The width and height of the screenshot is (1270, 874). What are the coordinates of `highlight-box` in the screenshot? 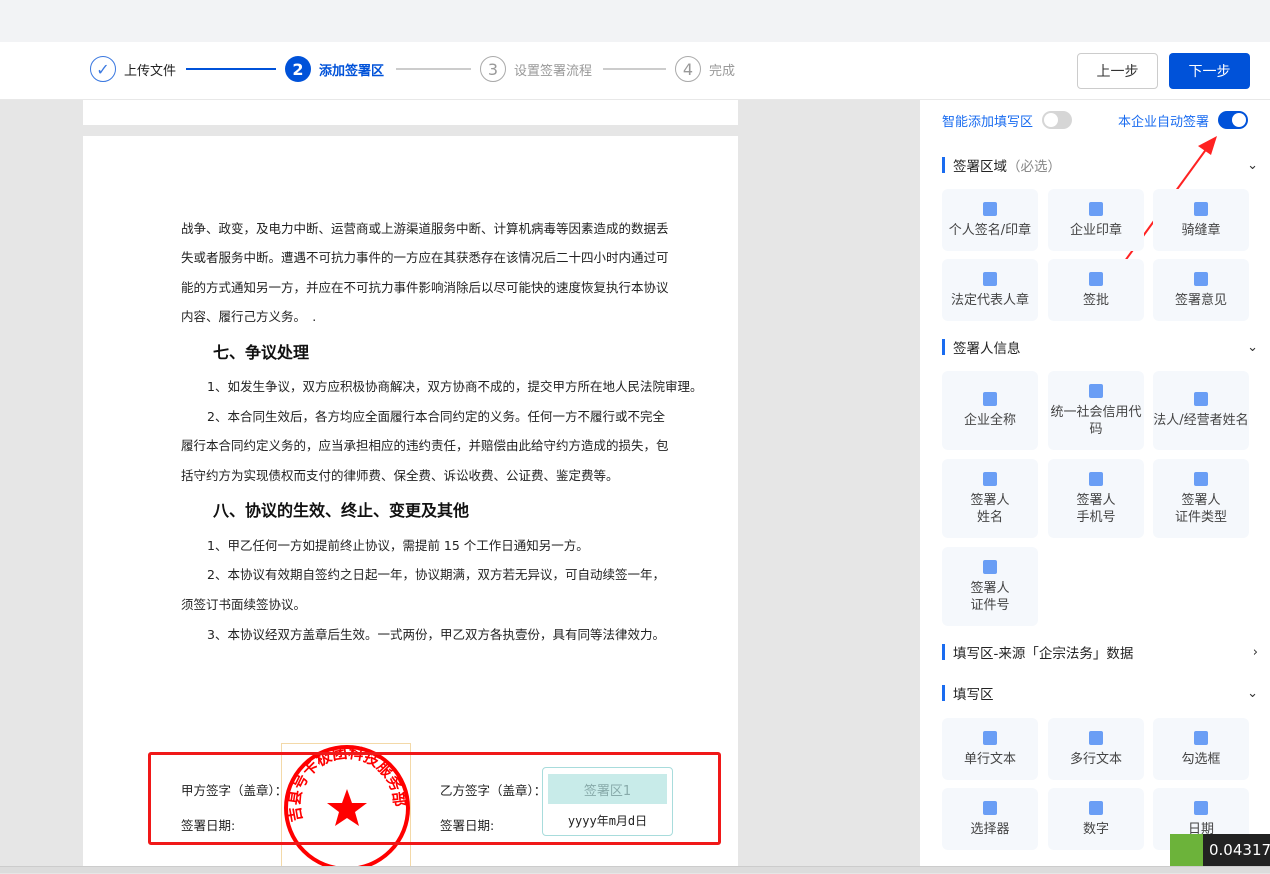 It's located at (434, 798).